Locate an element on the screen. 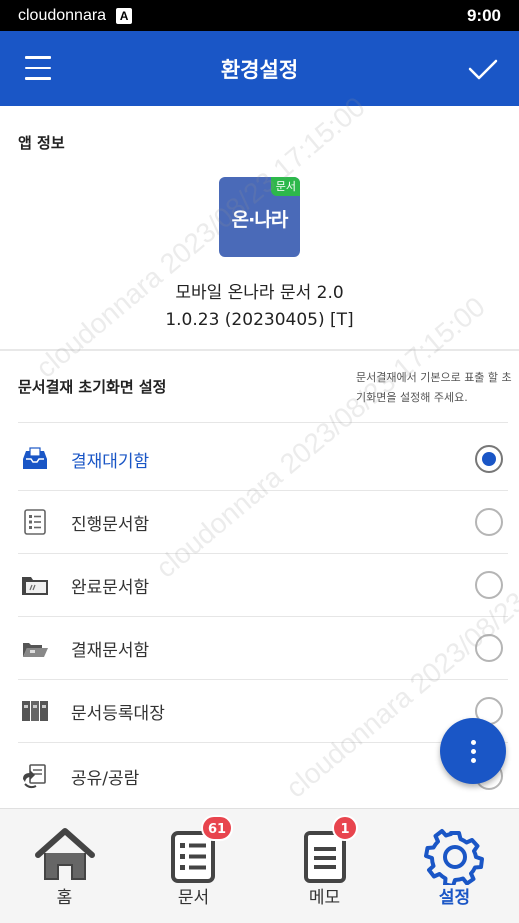 Image resolution: width=519 pixels, height=923 pixels. list-document-icon is located at coordinates (35, 522).